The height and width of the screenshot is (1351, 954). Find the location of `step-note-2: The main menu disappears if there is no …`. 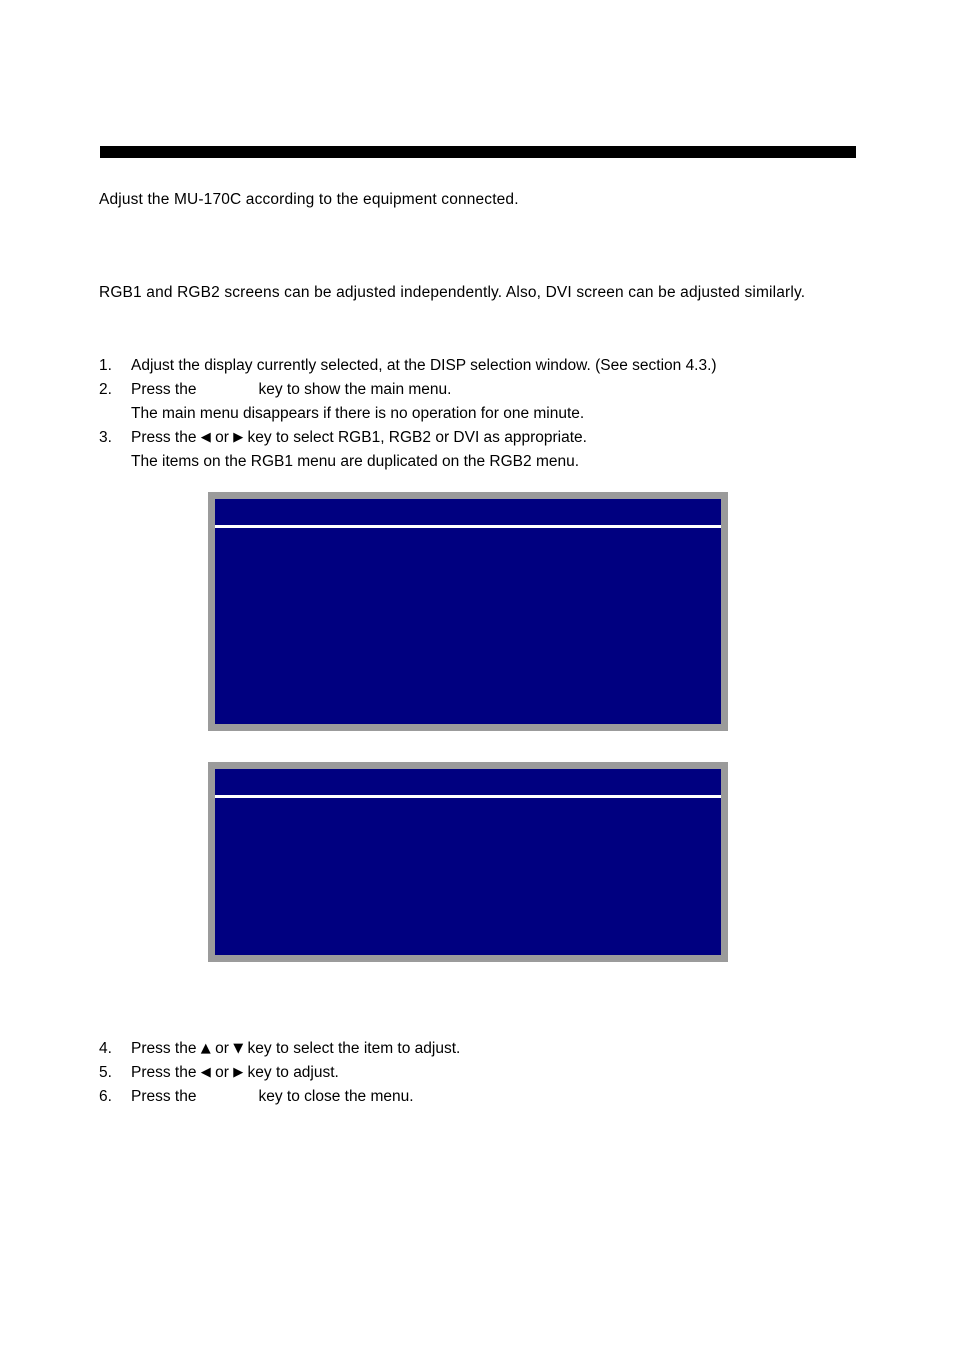

step-note-2: The main menu disappears if there is no … is located at coordinates (358, 413).